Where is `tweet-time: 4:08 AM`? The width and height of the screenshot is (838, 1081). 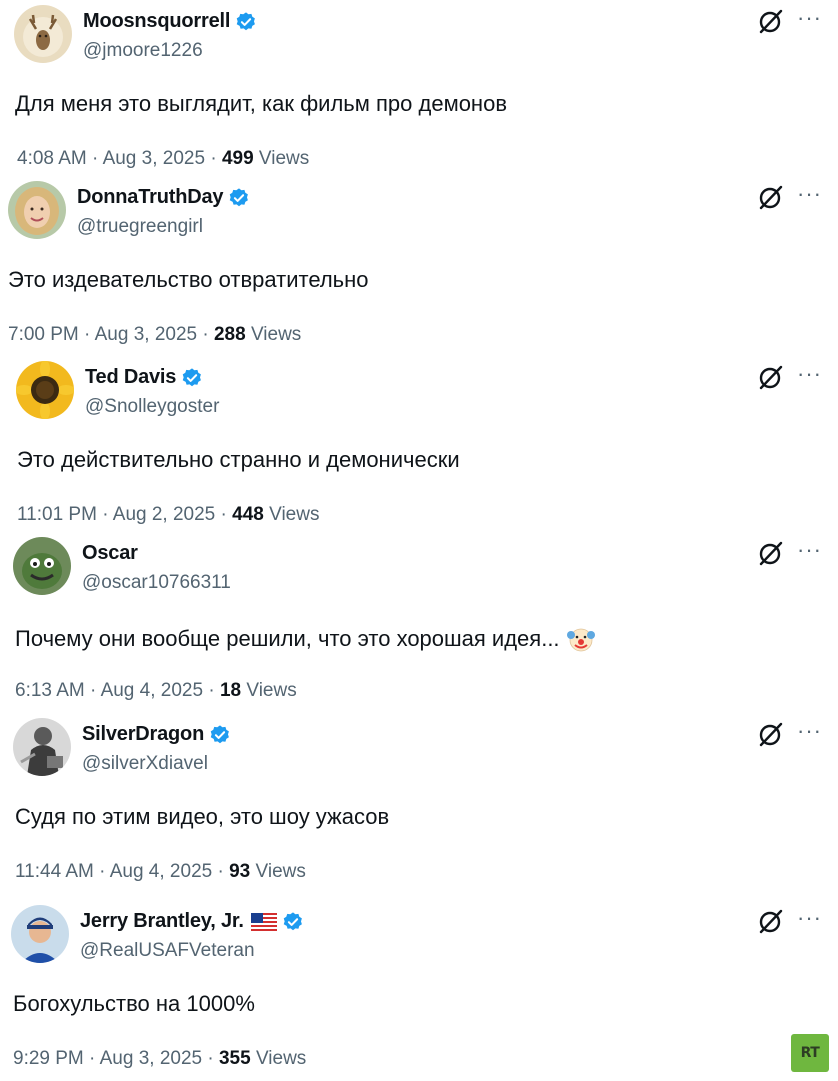
tweet-time: 4:08 AM is located at coordinates (52, 158).